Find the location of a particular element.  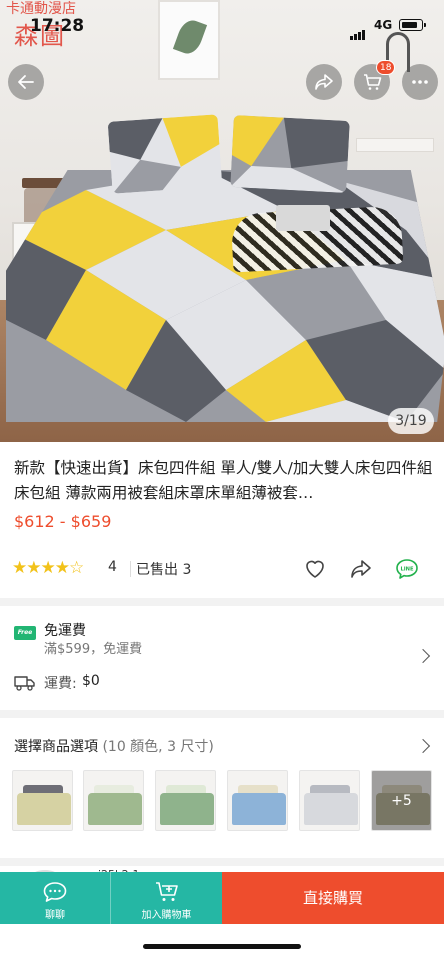

status-bar: 卡通動漫店 森圖 17:28 4G is located at coordinates (222, 27).